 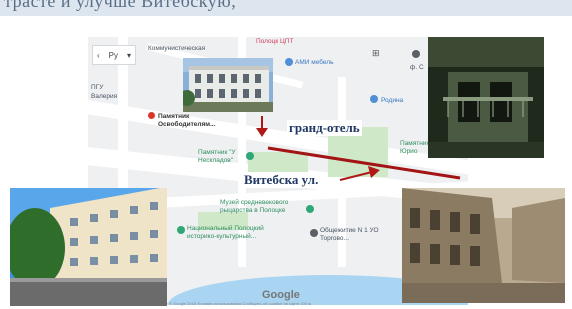 I want to click on down-arrow-head, so click(x=262, y=132).